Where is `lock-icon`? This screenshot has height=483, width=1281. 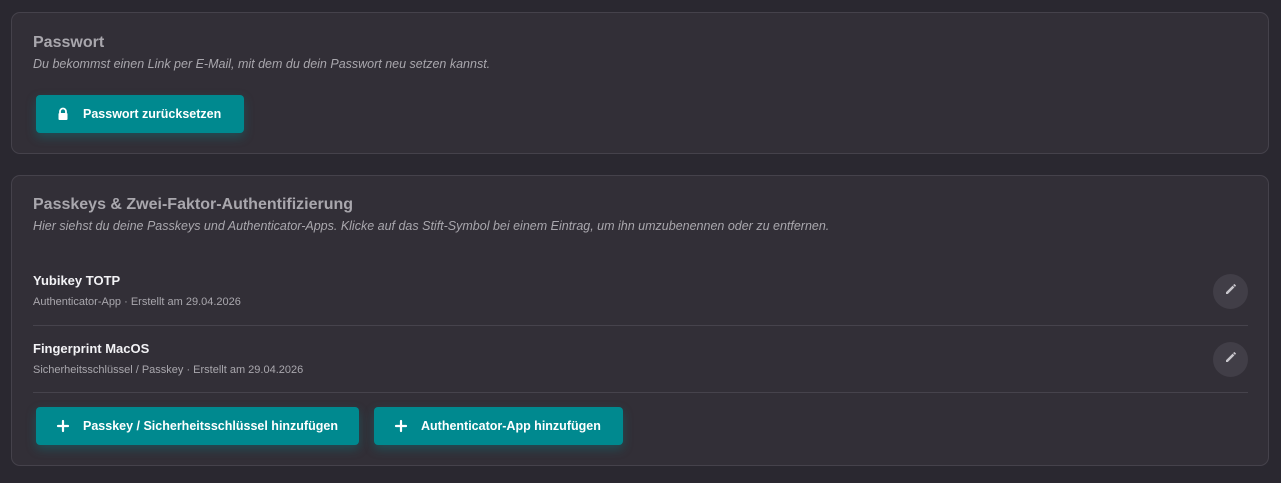
lock-icon is located at coordinates (63, 114).